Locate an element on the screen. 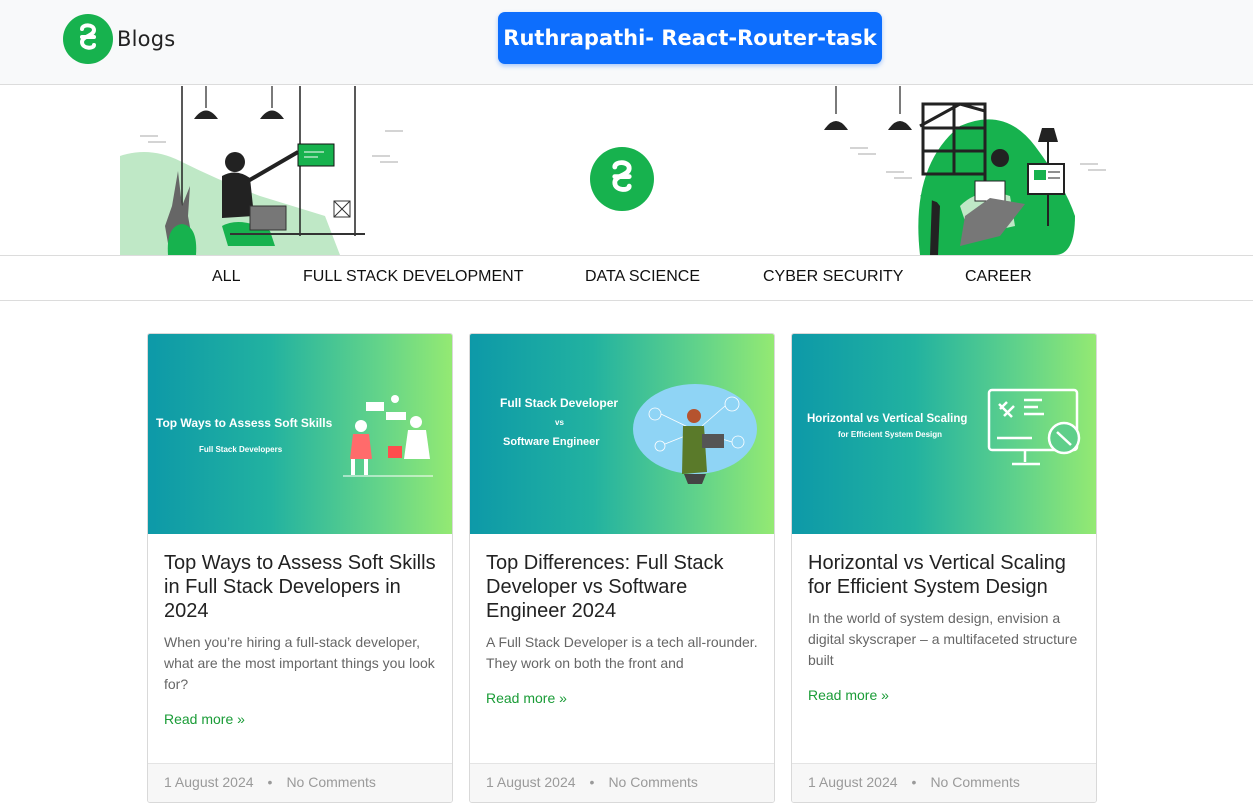  brand-logo-icon is located at coordinates (88, 39).